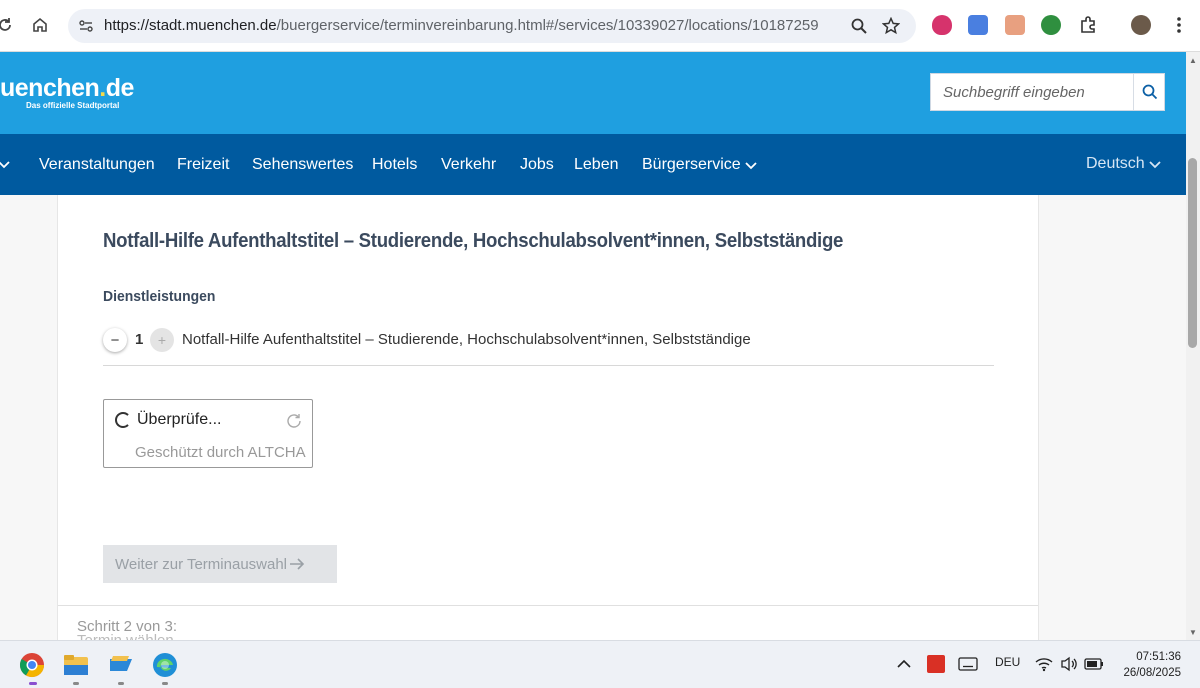 This screenshot has height=688, width=1200. I want to click on page-scrollbar: ▲ ▼, so click(1193, 346).